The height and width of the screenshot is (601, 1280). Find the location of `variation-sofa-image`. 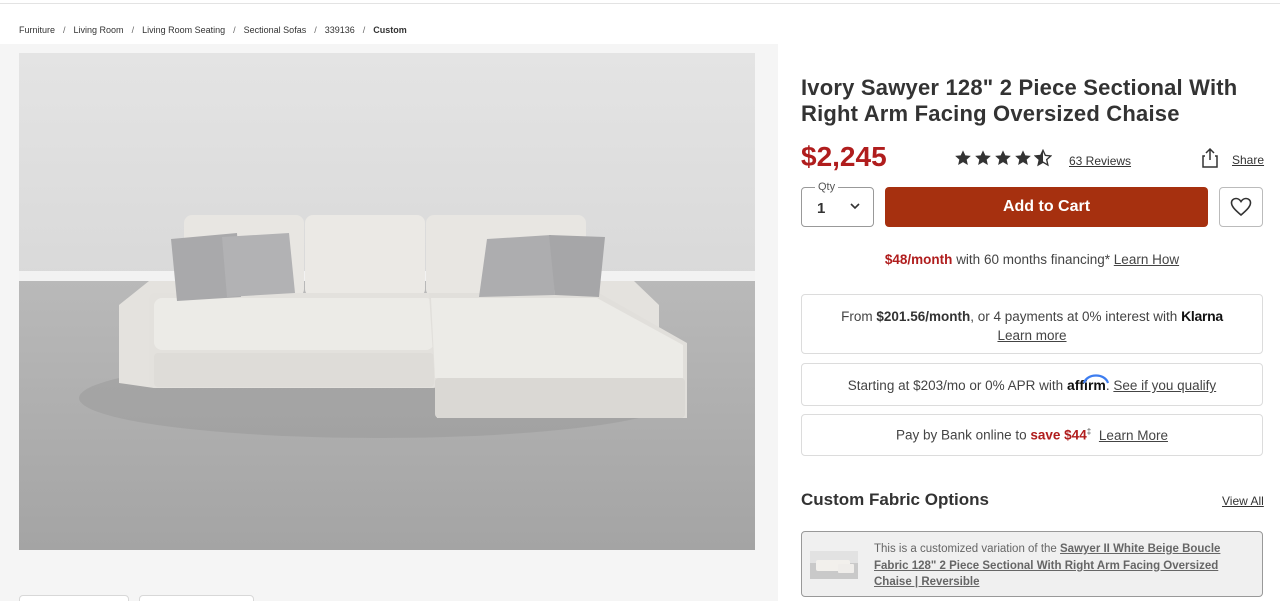

variation-sofa-image is located at coordinates (834, 565).